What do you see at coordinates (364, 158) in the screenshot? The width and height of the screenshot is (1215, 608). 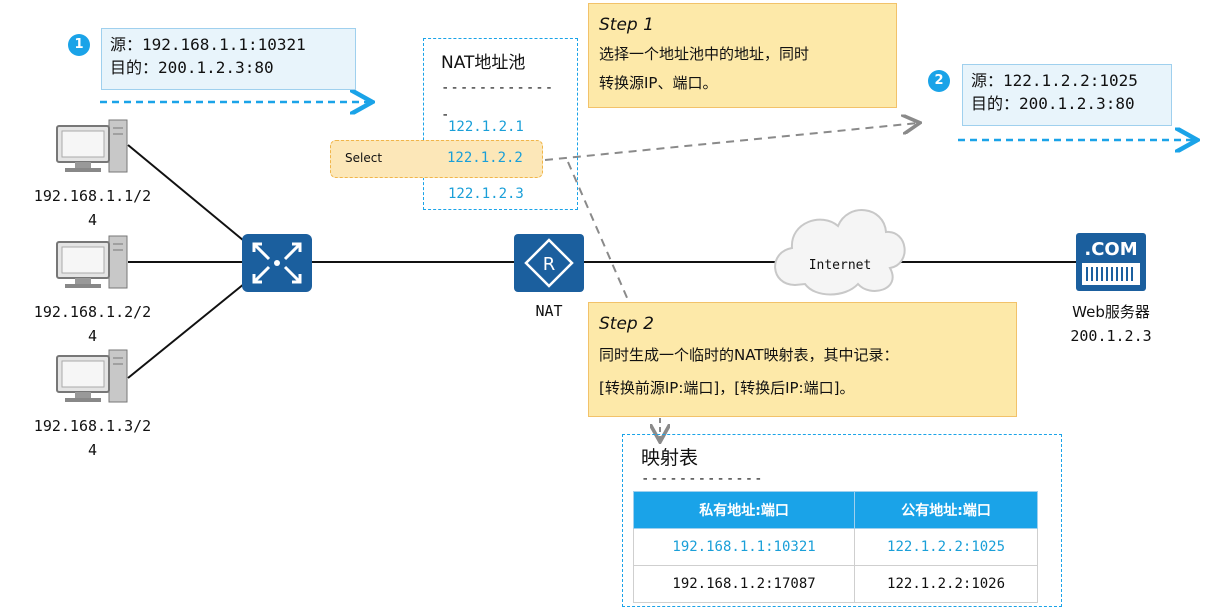 I see `select-label: Select` at bounding box center [364, 158].